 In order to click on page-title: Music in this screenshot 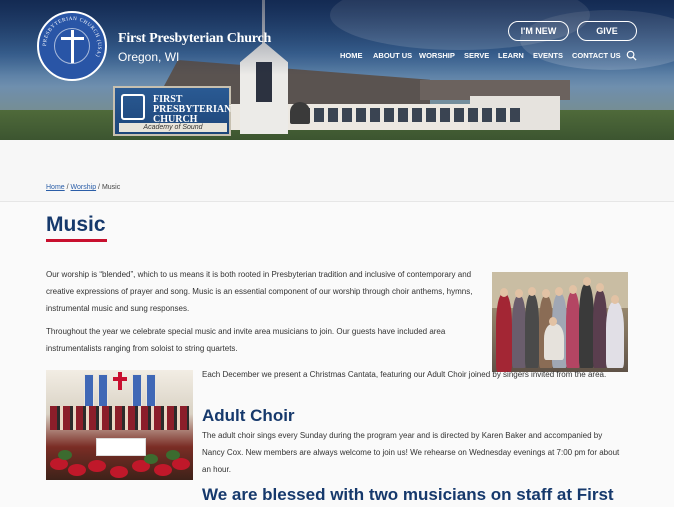, I will do `click(76, 224)`.